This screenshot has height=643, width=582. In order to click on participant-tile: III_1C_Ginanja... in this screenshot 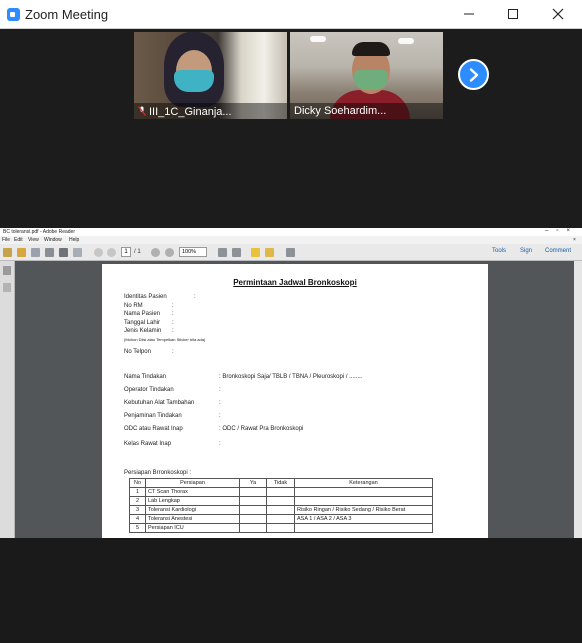, I will do `click(210, 75)`.